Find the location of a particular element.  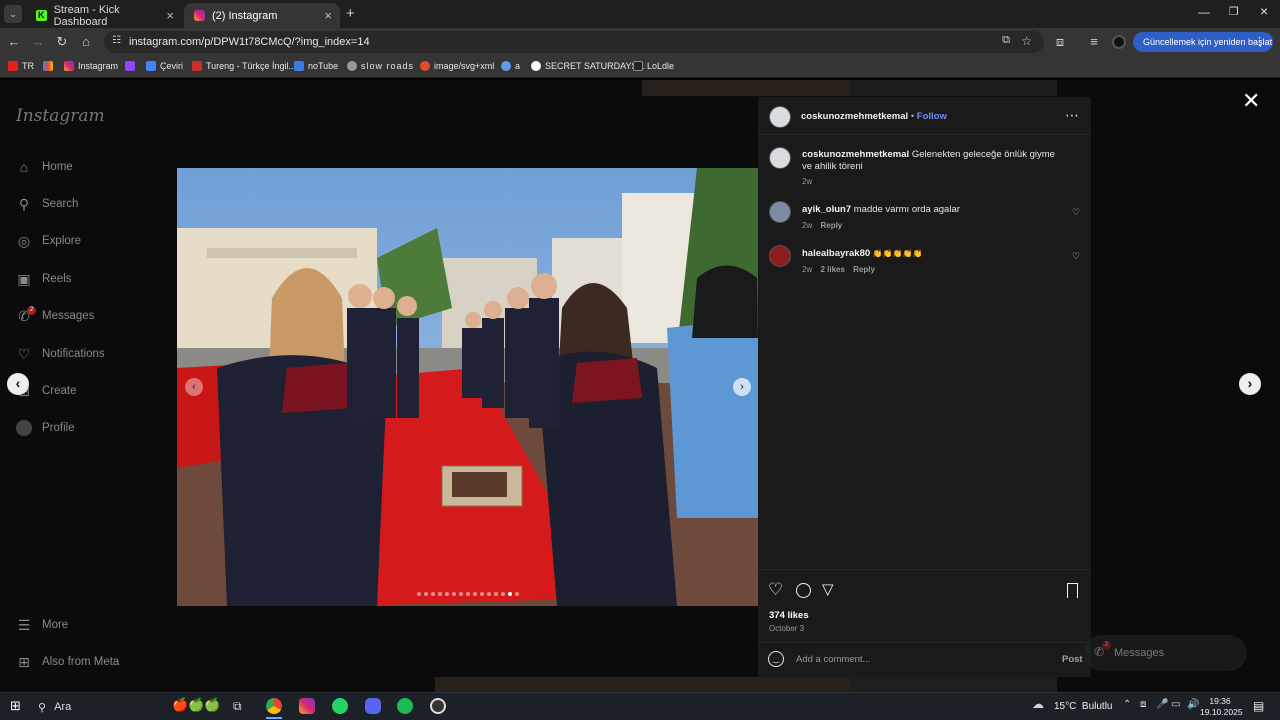

bookmark-instagram: Instagram is located at coordinates (91, 66).